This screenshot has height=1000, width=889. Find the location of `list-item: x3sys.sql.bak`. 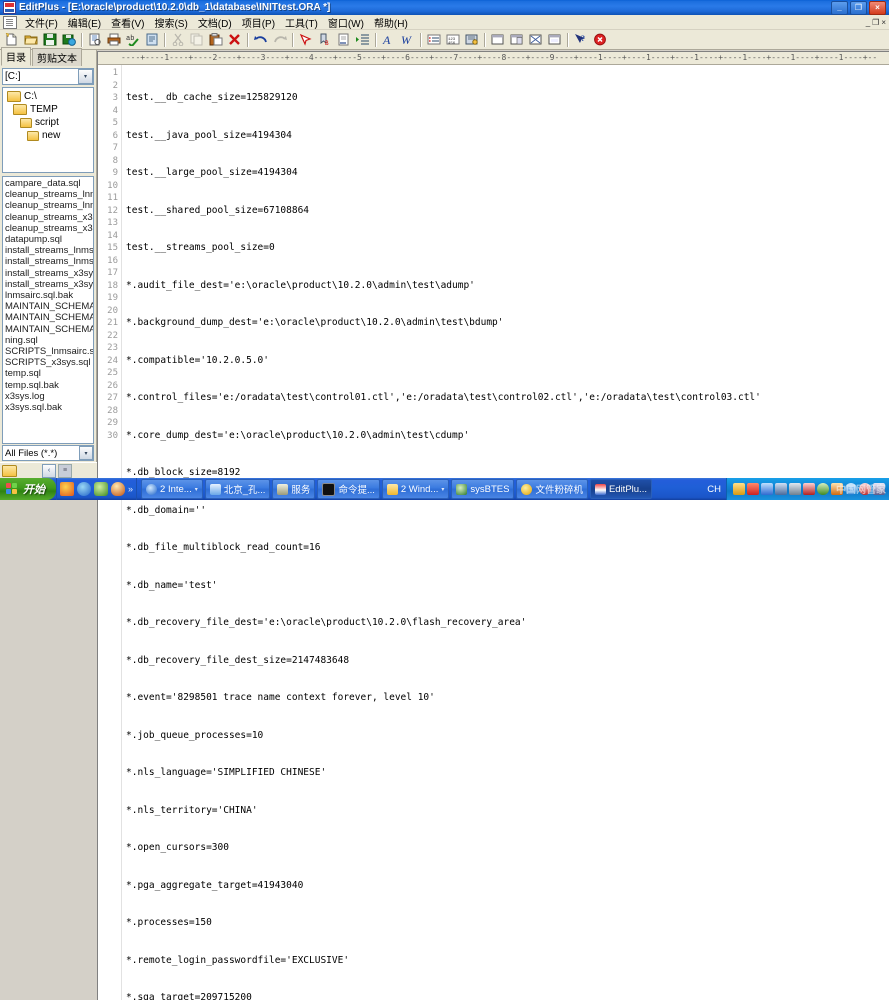

list-item: x3sys.sql.bak is located at coordinates (49, 407).